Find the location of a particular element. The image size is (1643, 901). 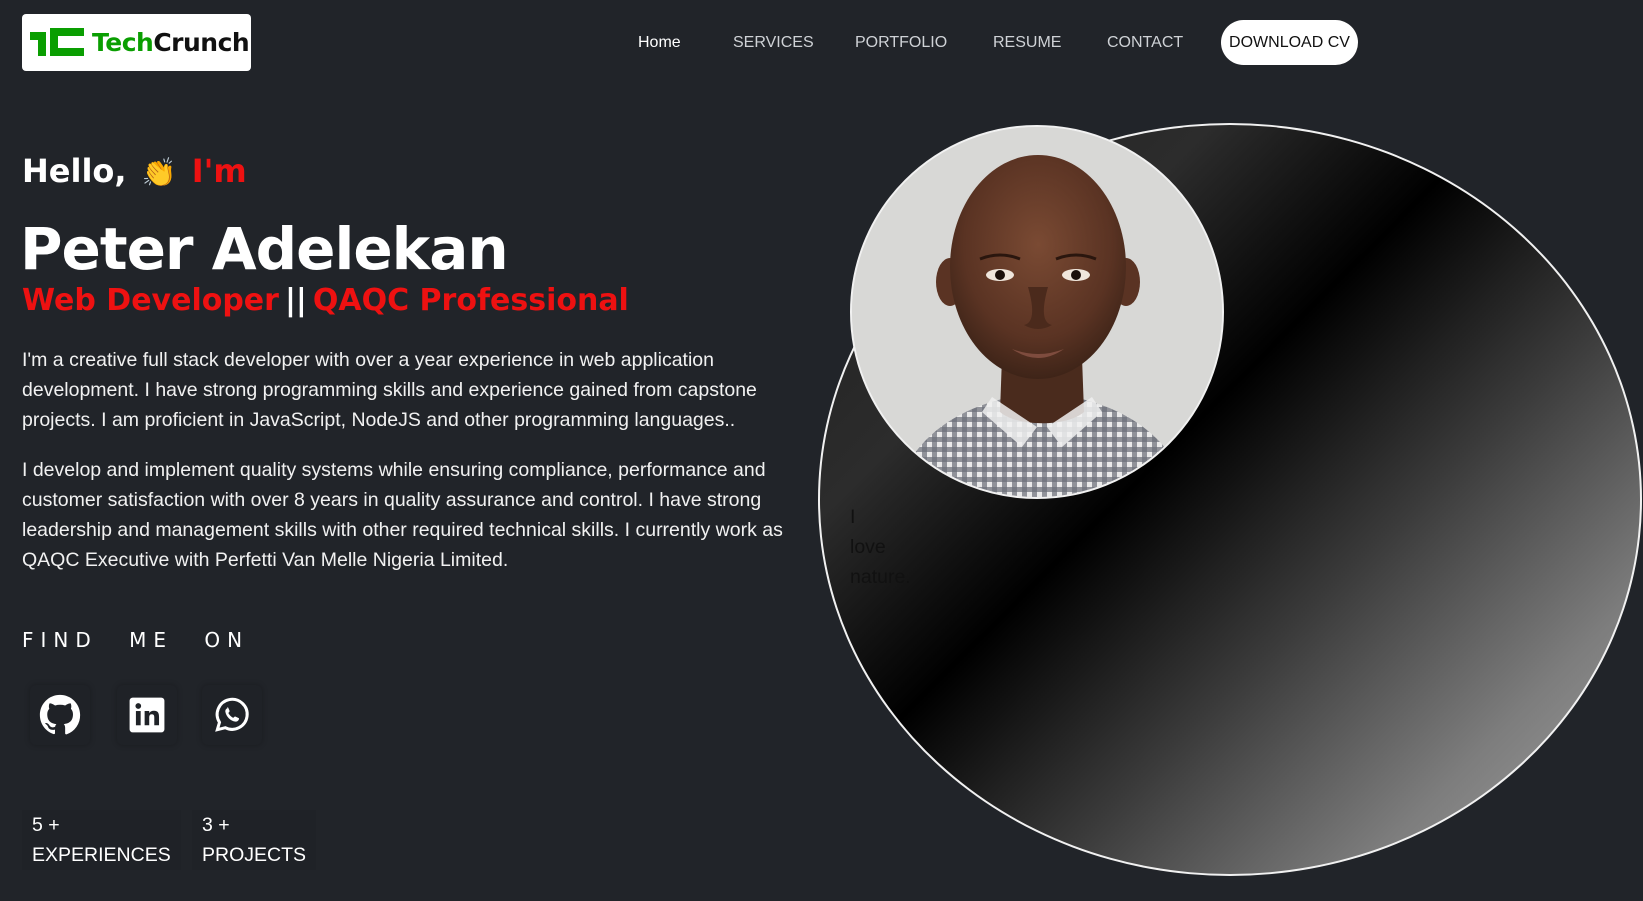

stat-projects: 3 + PROJECTS is located at coordinates (254, 840).